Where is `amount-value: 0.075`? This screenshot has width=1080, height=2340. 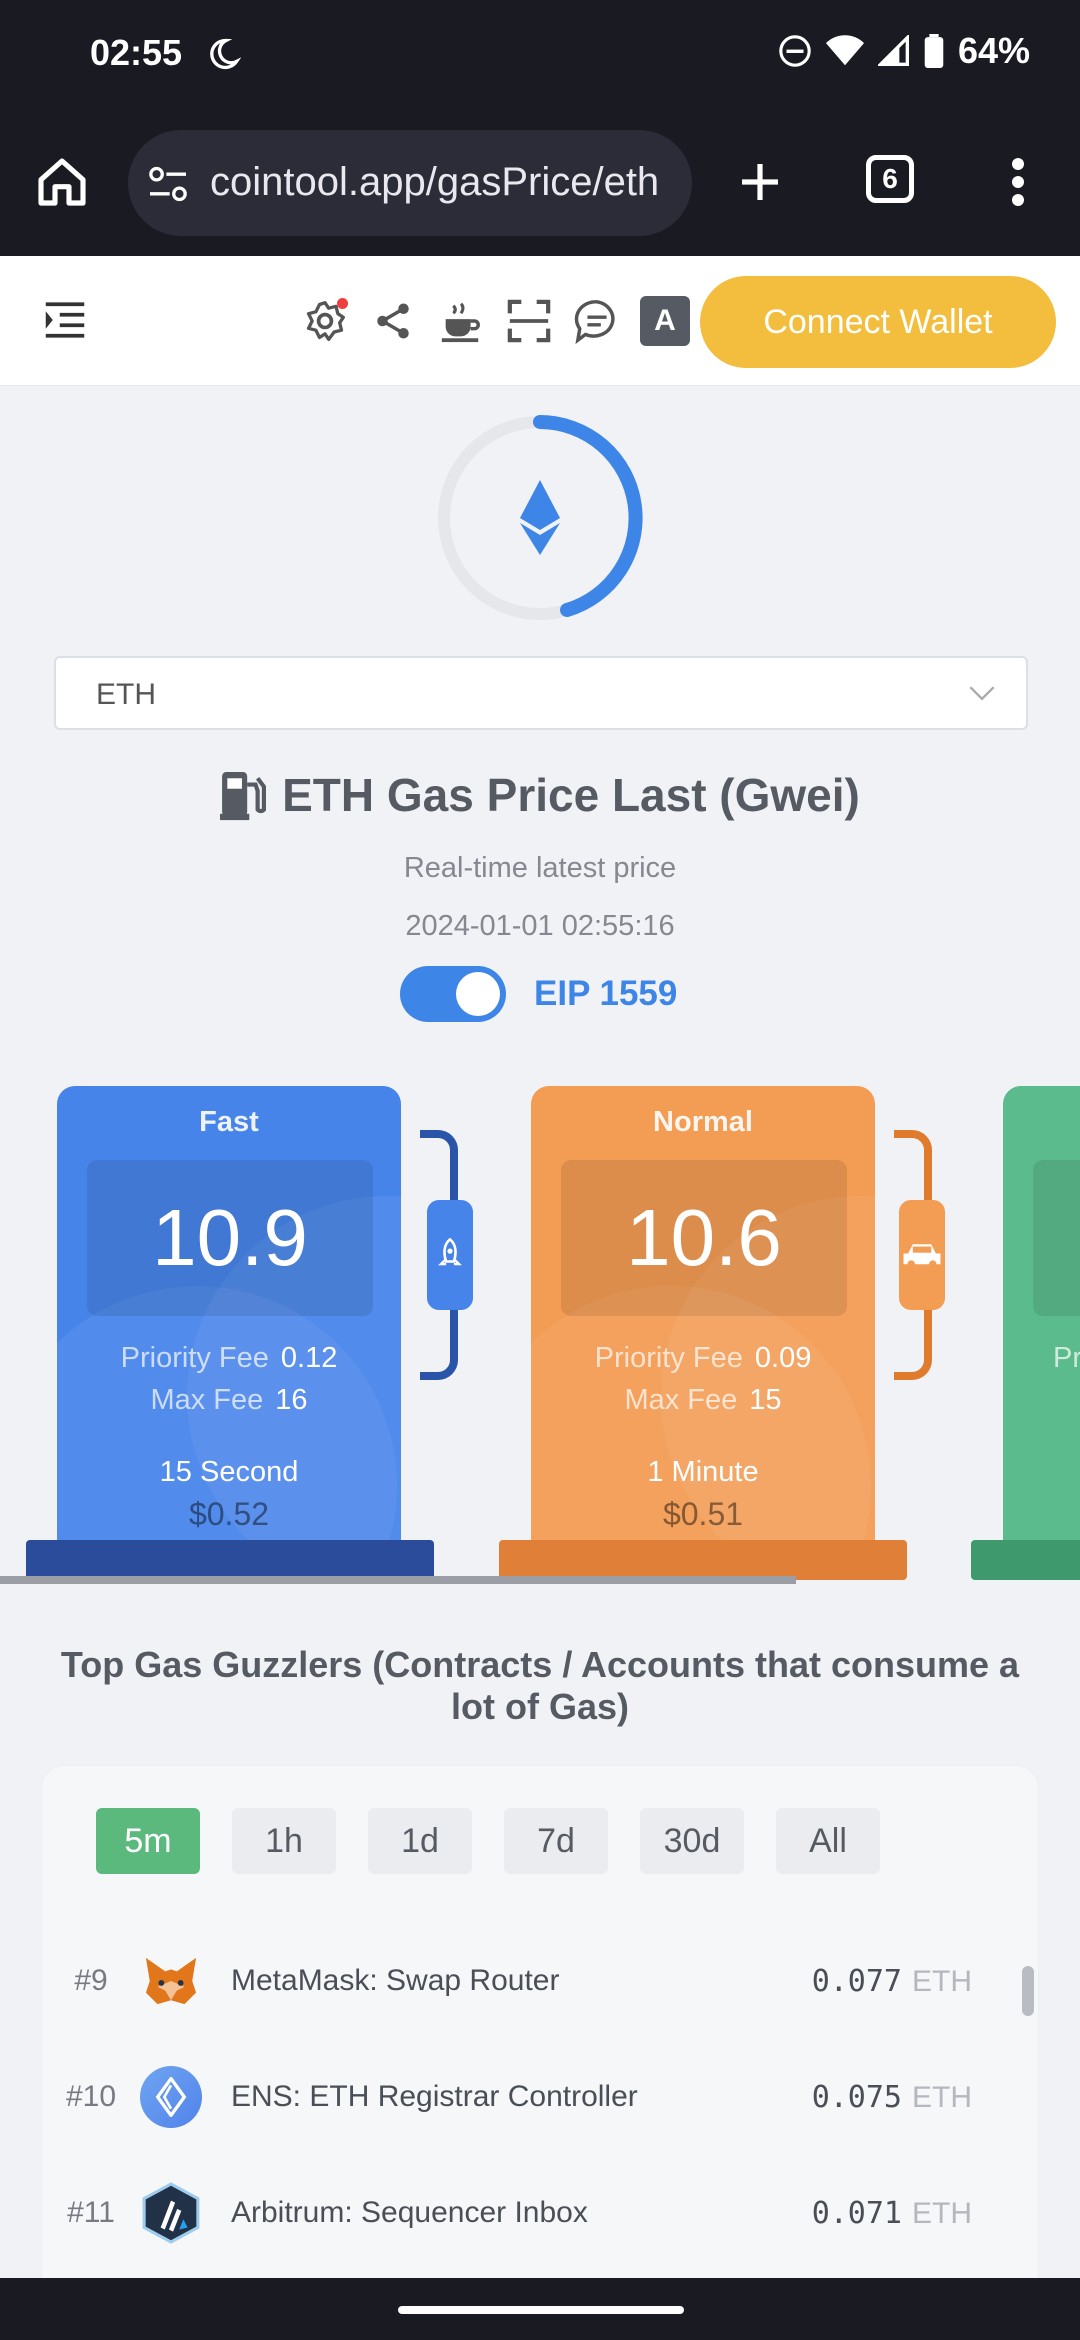
amount-value: 0.075 is located at coordinates (856, 2097).